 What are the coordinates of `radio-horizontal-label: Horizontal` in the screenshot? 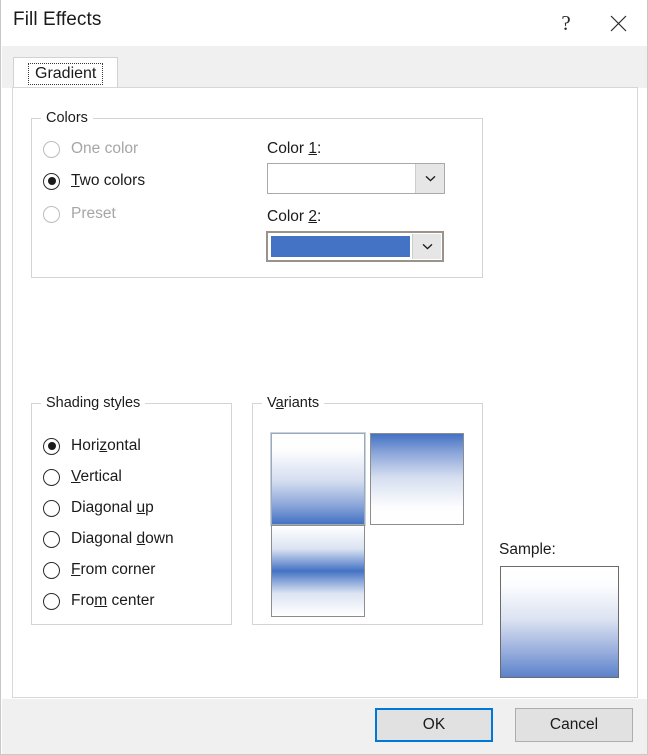 It's located at (106, 445).